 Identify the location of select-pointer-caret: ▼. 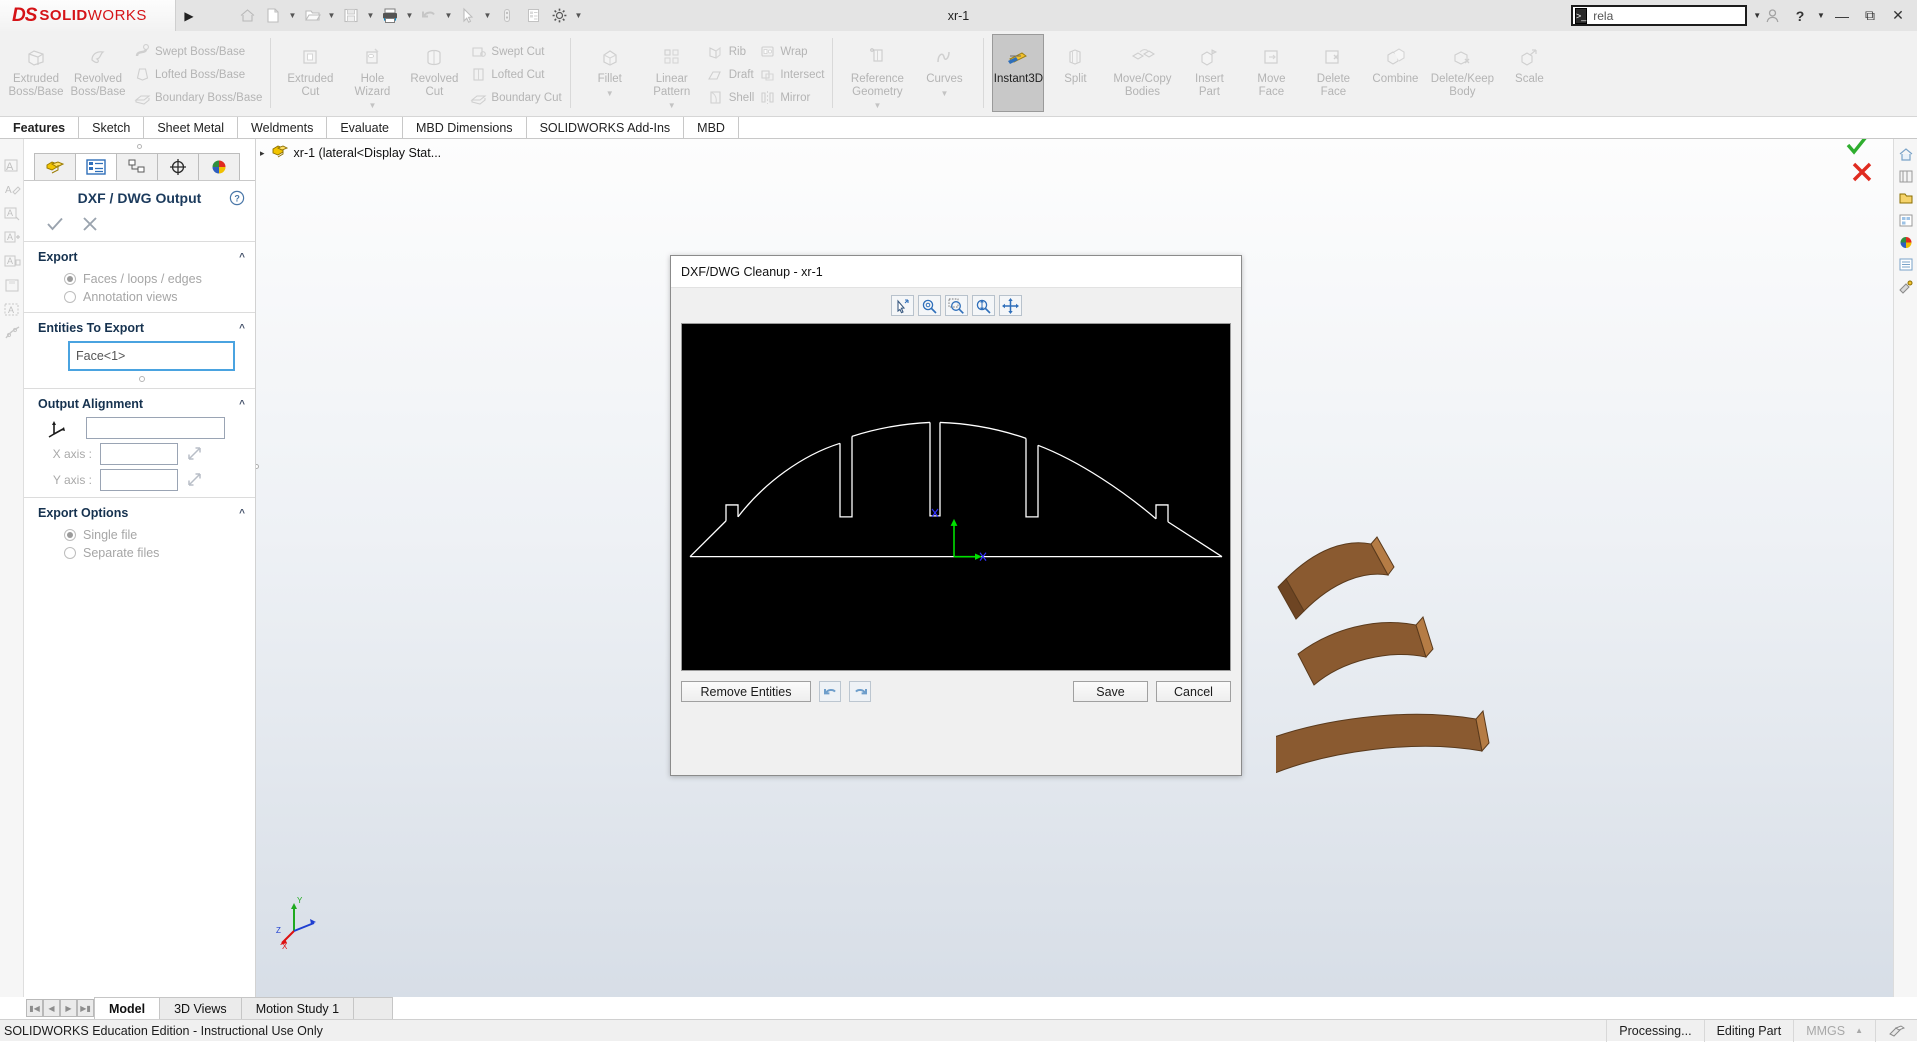
(487, 16).